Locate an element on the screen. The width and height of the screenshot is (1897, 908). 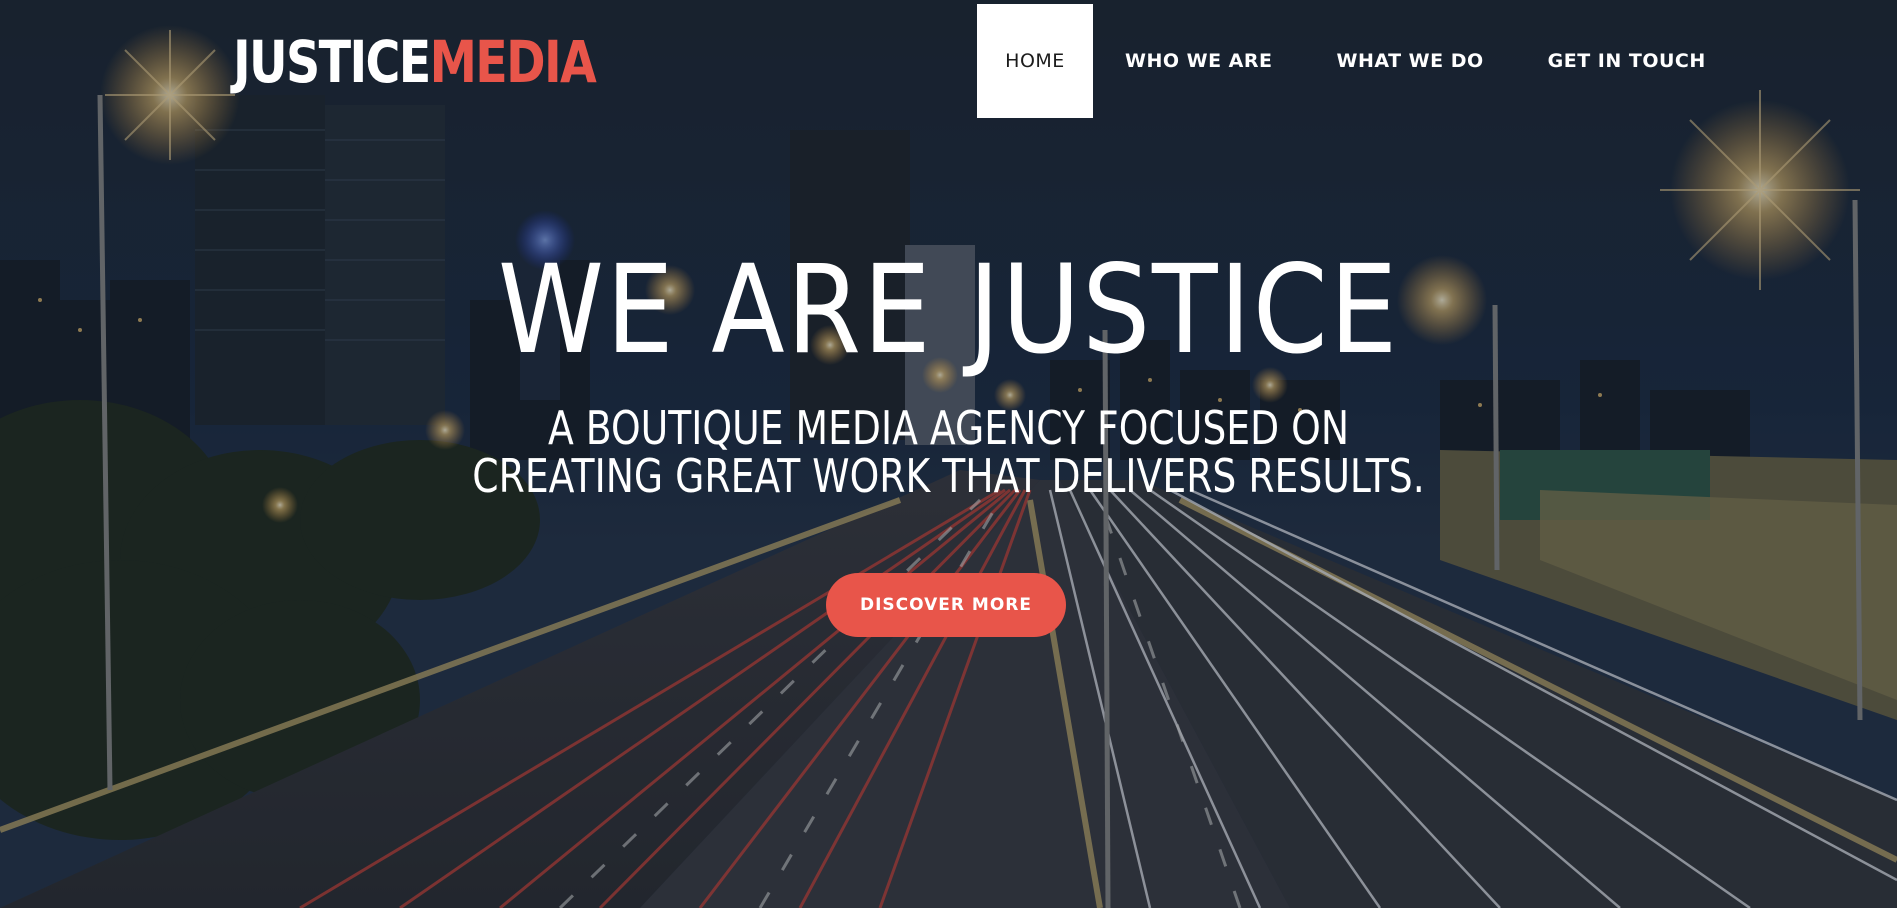
hero-title: WE ARE JUSTICE is located at coordinates (948, 310).